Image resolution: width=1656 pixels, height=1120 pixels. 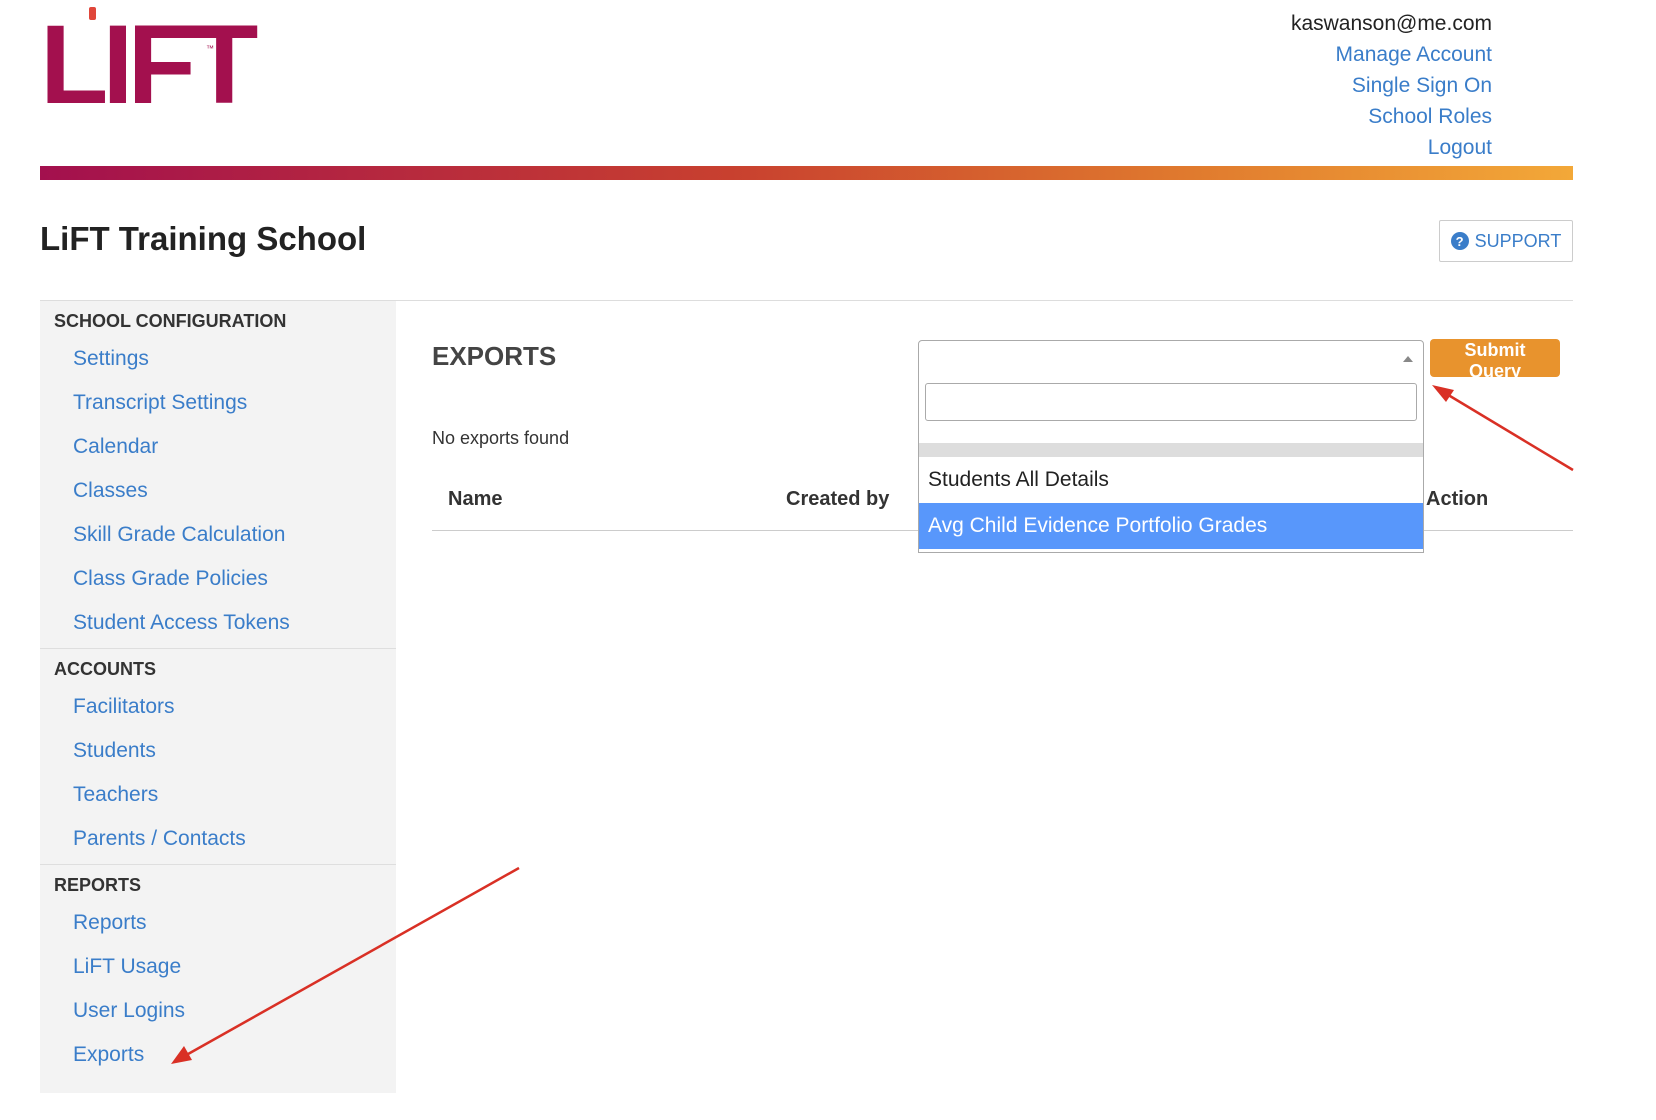 I want to click on column-header-created-by: Created by, so click(x=837, y=499).